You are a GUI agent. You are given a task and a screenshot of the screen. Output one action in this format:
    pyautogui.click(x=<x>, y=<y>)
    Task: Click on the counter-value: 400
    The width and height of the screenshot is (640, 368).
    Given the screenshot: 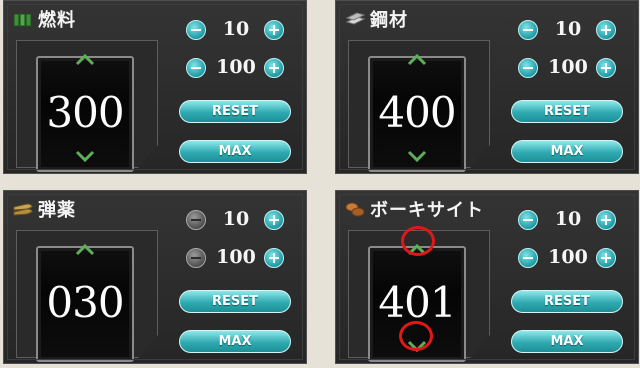 What is the action you would take?
    pyautogui.click(x=417, y=112)
    